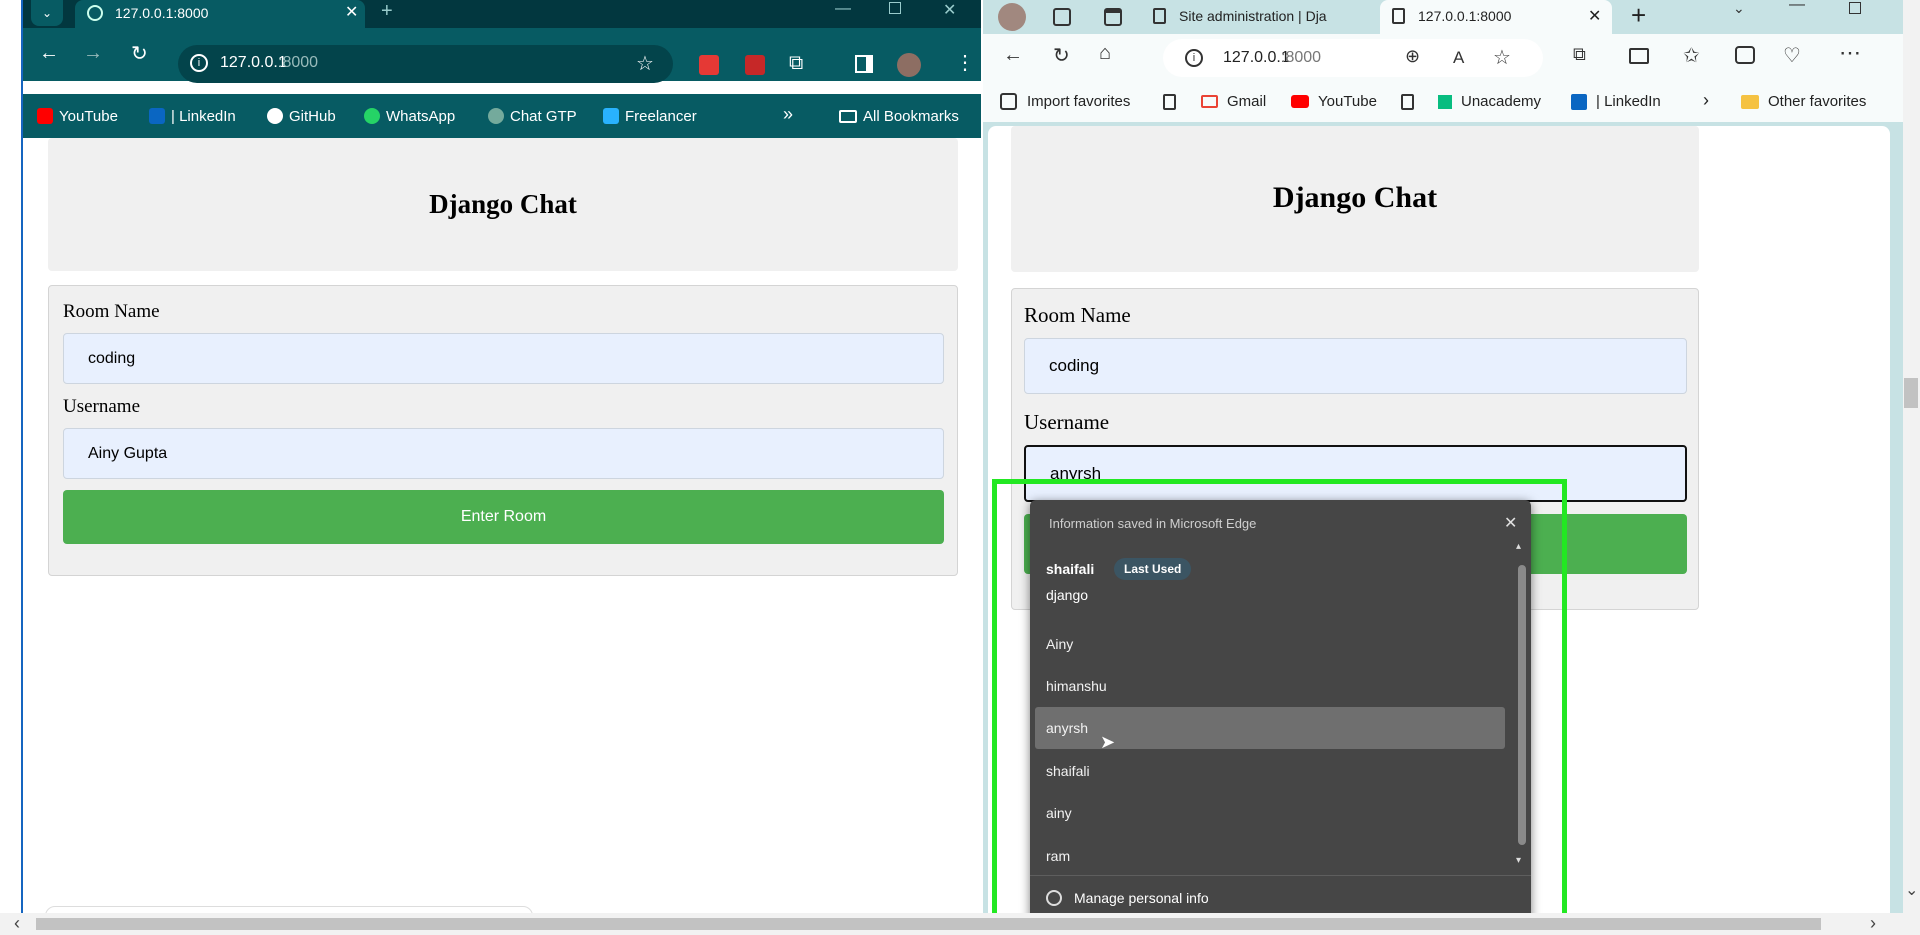  What do you see at coordinates (796, 63) in the screenshot?
I see `extensions-puzzle-icon: ⧉` at bounding box center [796, 63].